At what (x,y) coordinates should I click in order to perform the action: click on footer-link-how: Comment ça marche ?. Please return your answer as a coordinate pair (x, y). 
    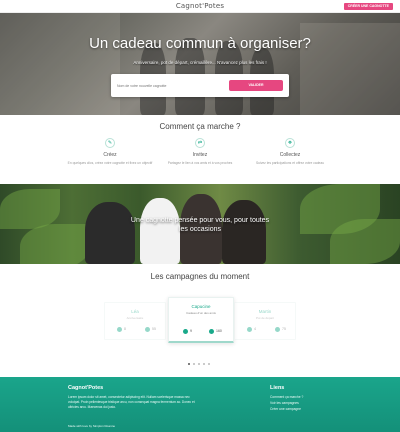
    Looking at the image, I should click on (286, 397).